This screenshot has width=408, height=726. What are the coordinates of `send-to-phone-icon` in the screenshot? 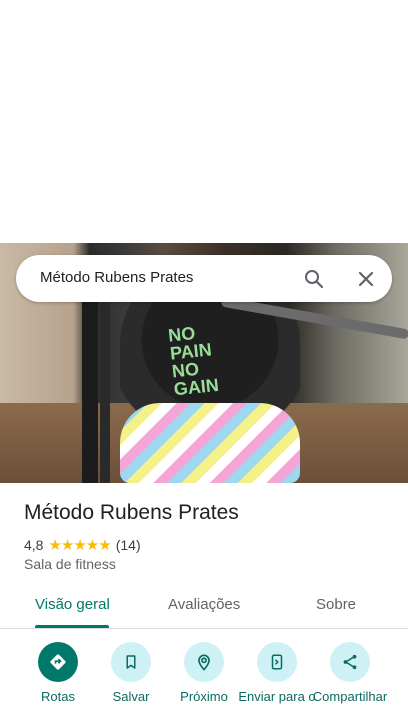 It's located at (277, 662).